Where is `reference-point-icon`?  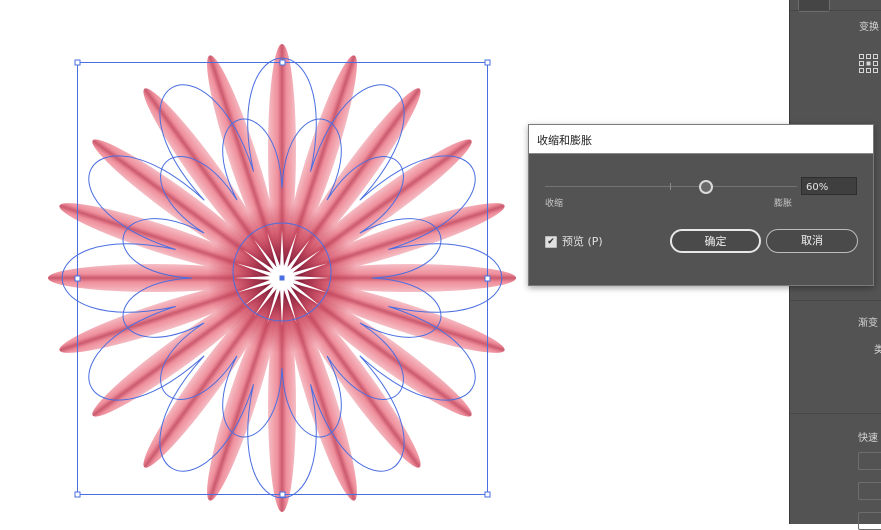
reference-point-icon is located at coordinates (868, 63).